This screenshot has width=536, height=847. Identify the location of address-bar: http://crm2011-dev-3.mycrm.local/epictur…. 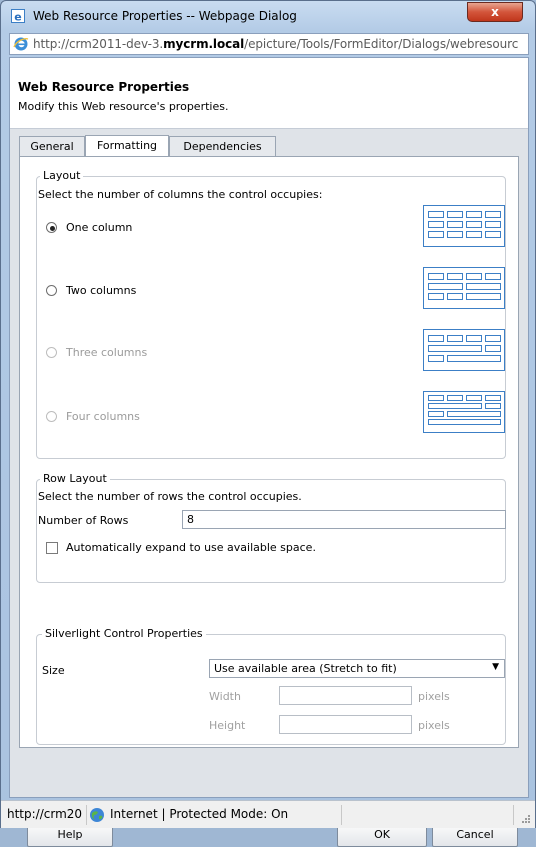
(269, 44).